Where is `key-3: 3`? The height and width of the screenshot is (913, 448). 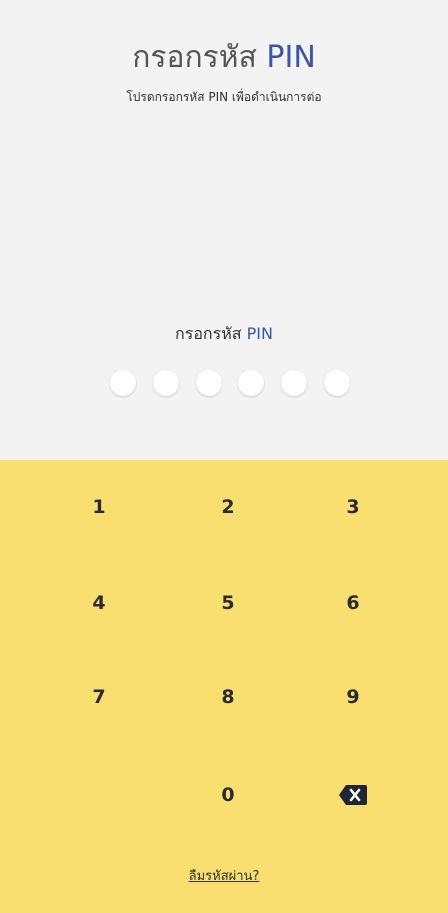 key-3: 3 is located at coordinates (353, 507).